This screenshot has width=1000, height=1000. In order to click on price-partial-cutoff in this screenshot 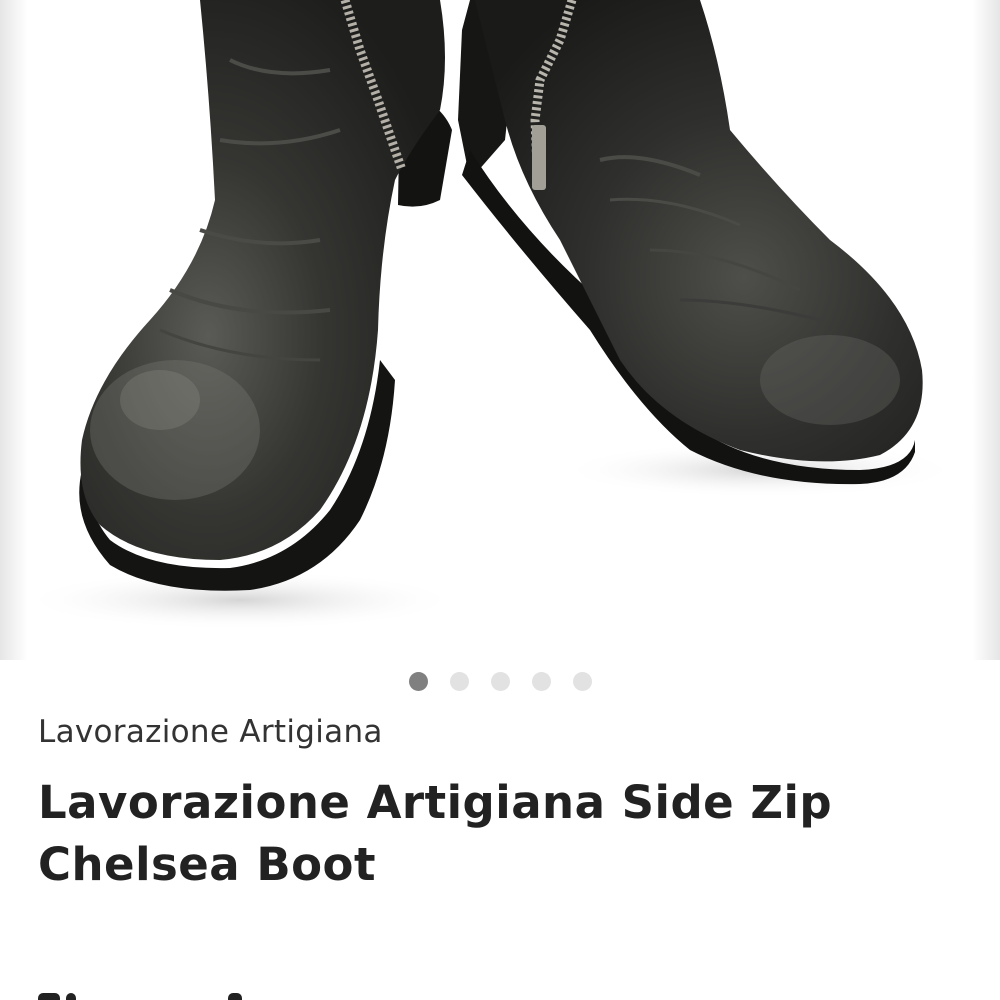, I will do `click(168, 992)`.